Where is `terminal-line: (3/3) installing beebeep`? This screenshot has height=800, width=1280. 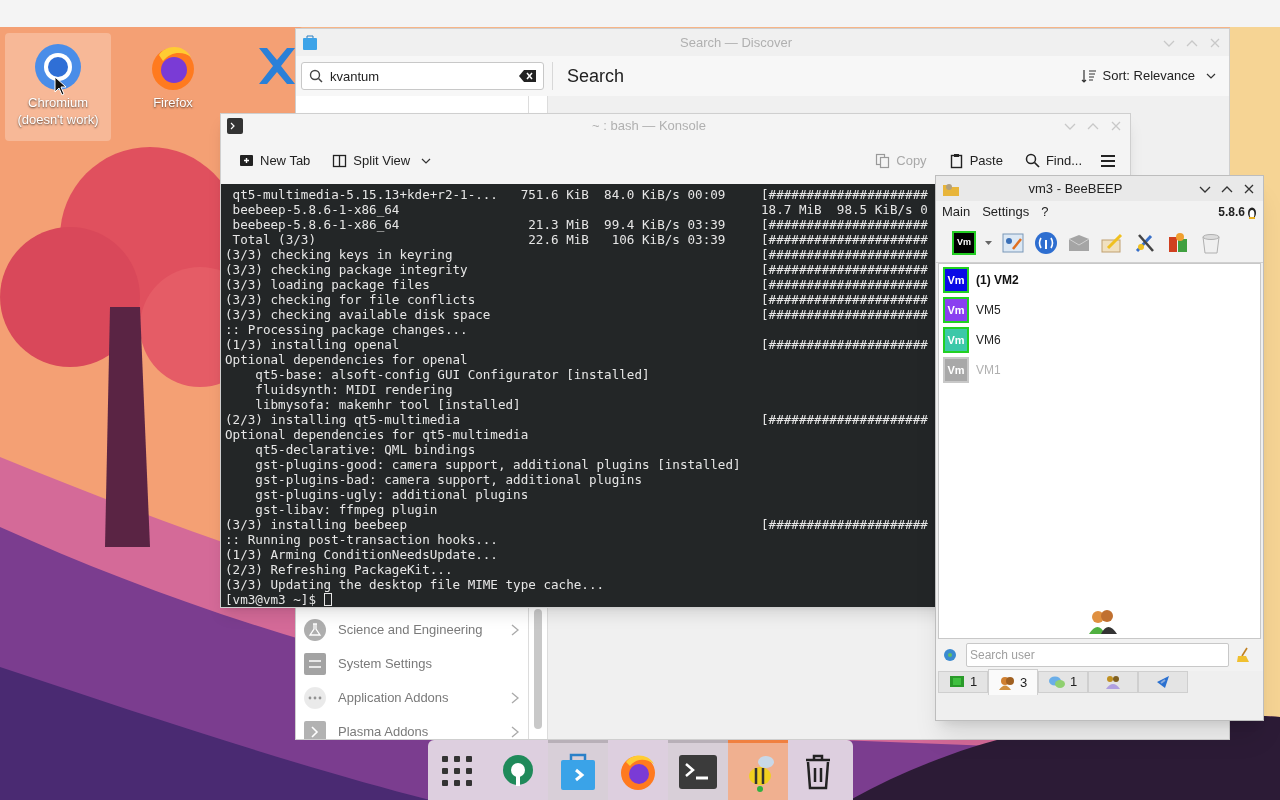 terminal-line: (3/3) installing beebeep is located at coordinates (316, 524).